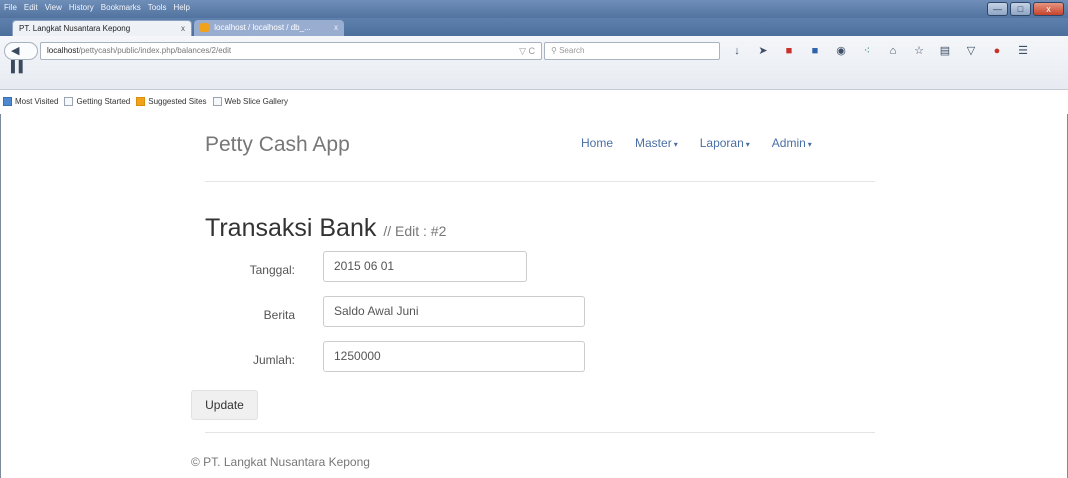  I want to click on menu-edit: Edit, so click(31, 8).